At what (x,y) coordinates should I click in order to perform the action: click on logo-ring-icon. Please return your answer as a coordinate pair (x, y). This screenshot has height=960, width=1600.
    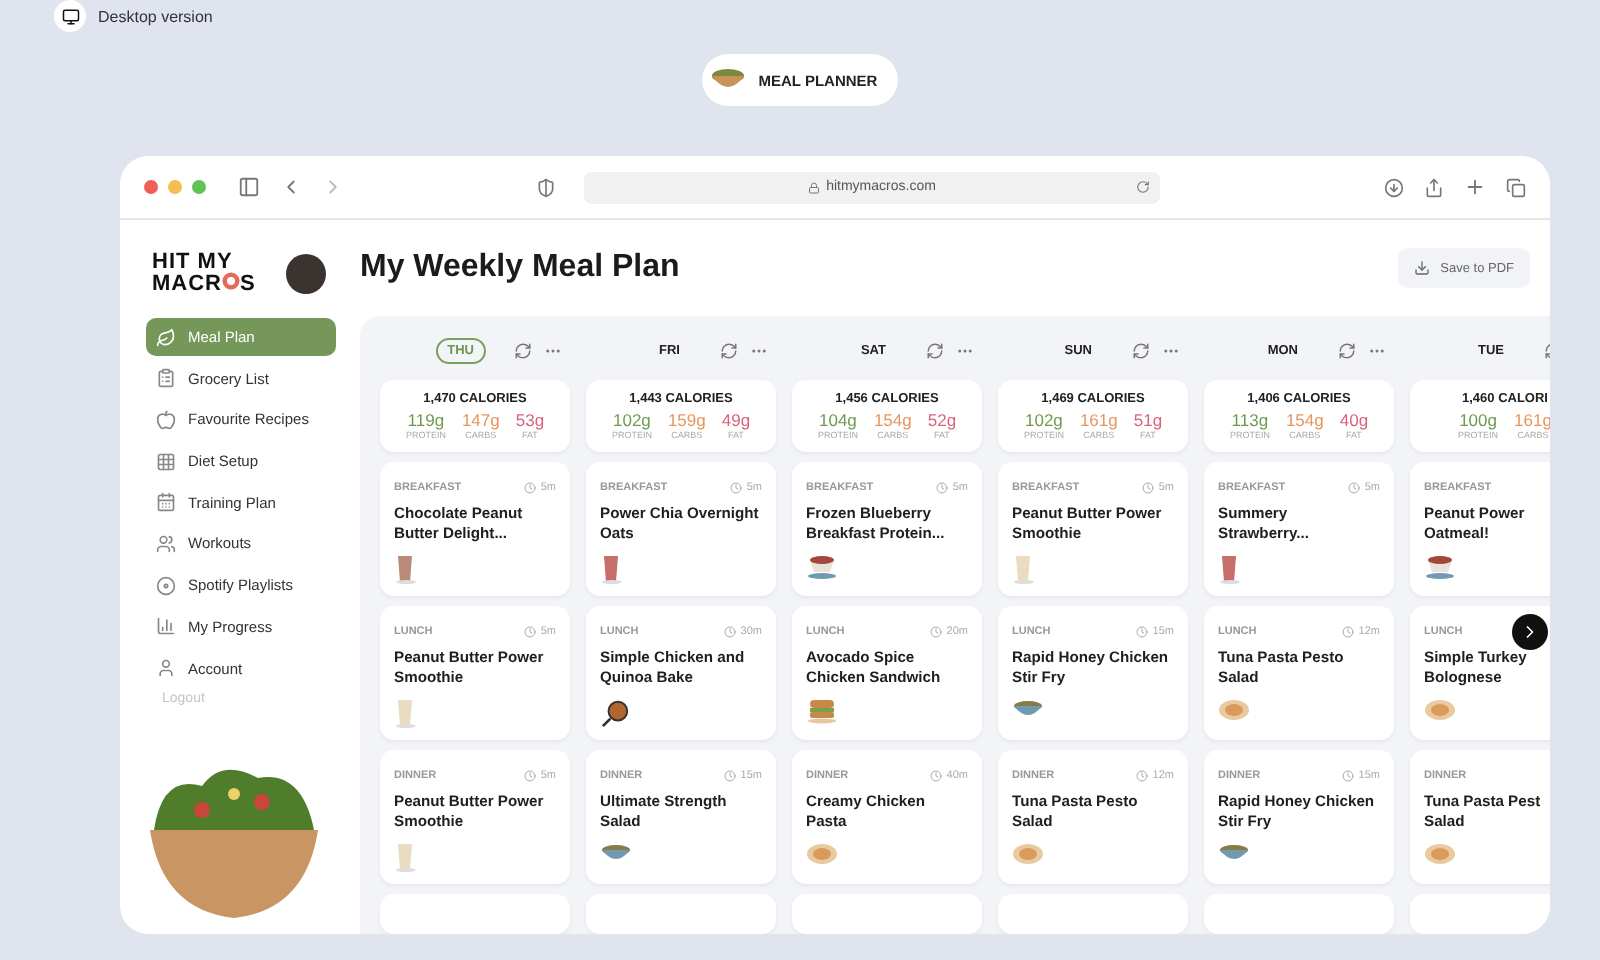
    Looking at the image, I should click on (231, 281).